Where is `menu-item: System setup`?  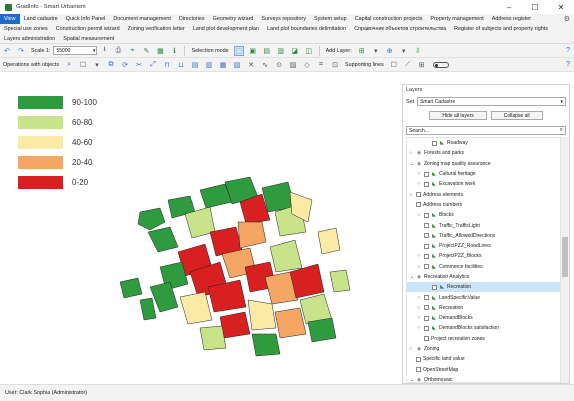 menu-item: System setup is located at coordinates (330, 19).